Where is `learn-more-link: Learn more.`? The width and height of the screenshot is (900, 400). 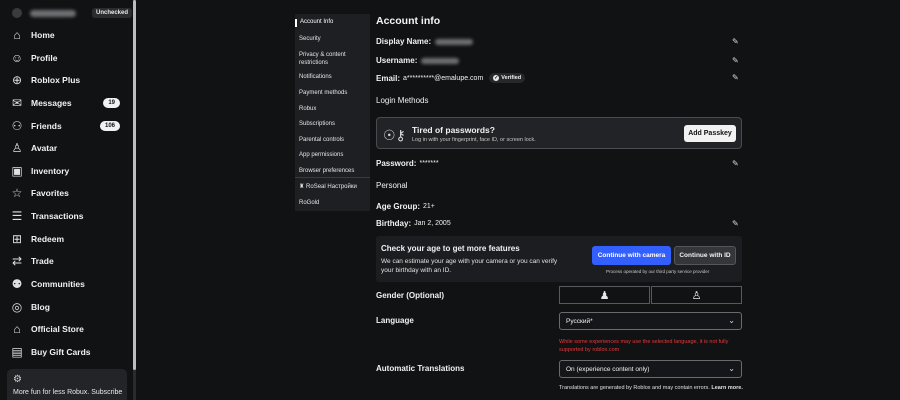
learn-more-link: Learn more. is located at coordinates (726, 388).